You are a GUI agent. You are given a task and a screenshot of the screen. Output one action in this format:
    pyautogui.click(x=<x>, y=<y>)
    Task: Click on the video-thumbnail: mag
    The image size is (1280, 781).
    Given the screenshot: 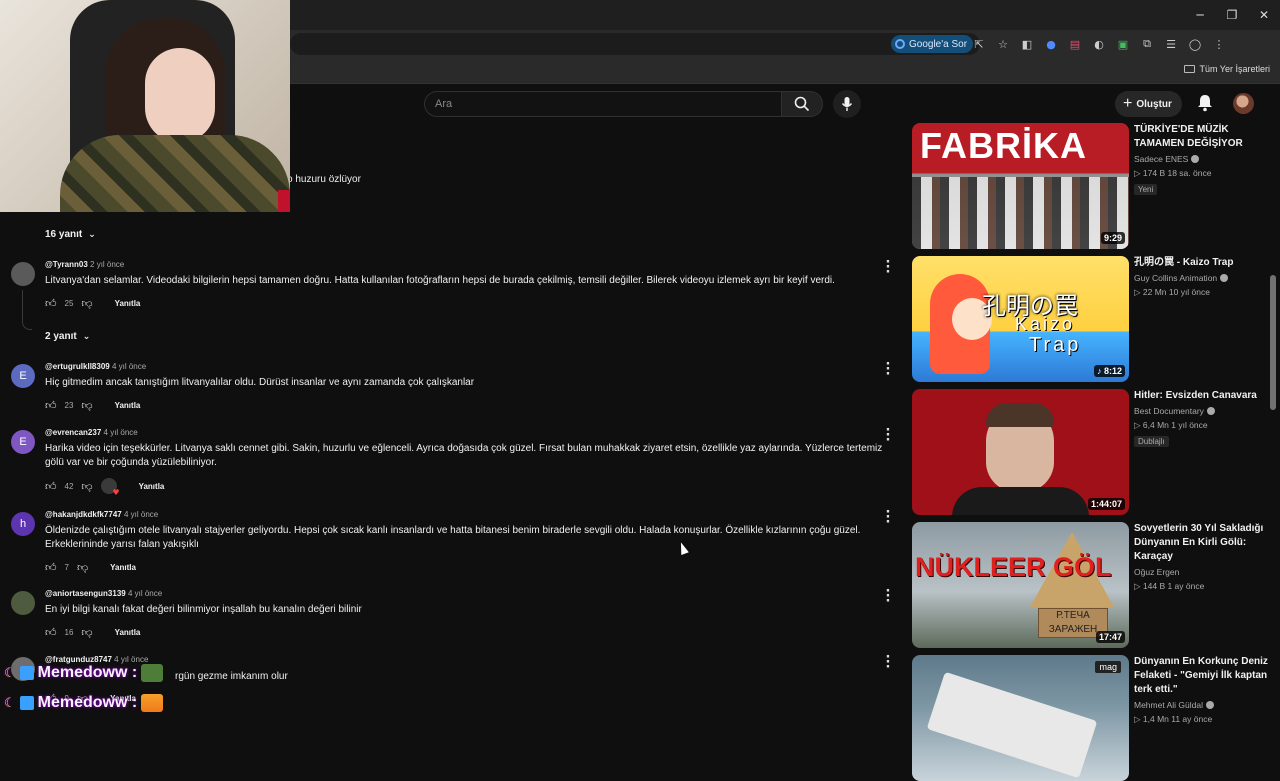 What is the action you would take?
    pyautogui.click(x=1020, y=718)
    